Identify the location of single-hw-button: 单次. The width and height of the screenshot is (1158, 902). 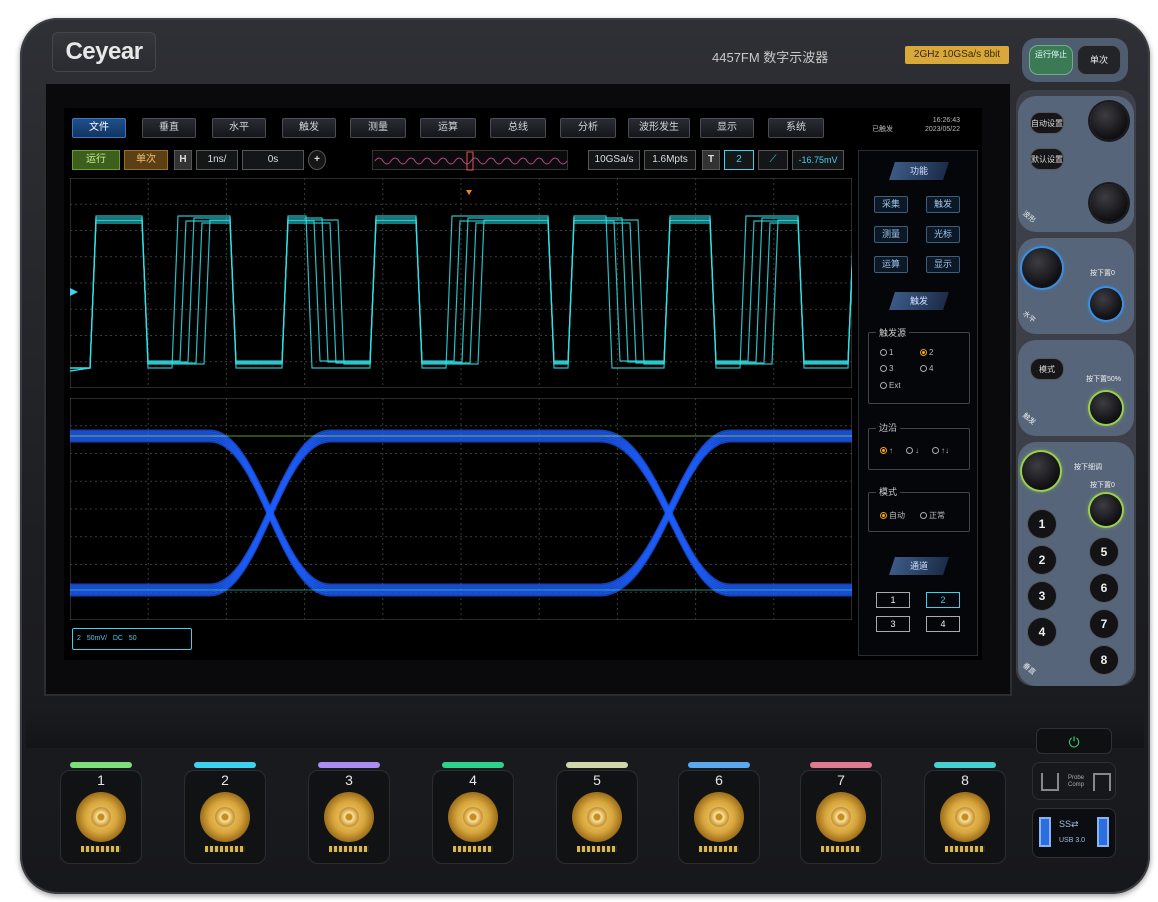
(1099, 60).